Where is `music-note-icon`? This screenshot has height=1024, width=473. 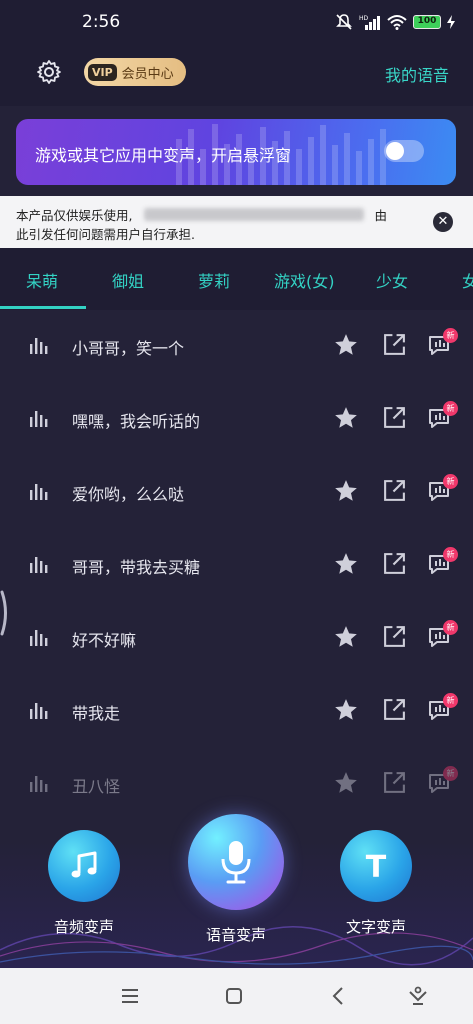
music-note-icon is located at coordinates (84, 864).